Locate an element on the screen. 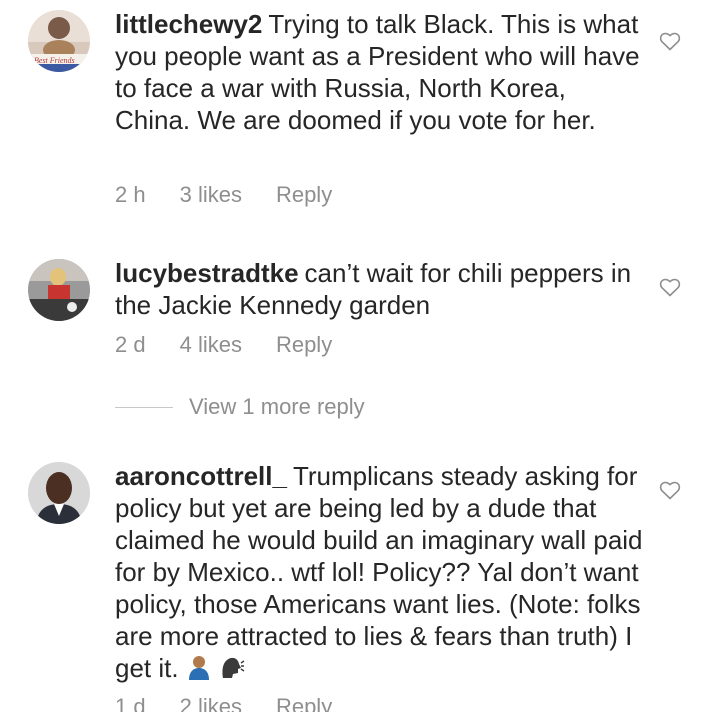 The width and height of the screenshot is (720, 720). bottom-edge is located at coordinates (360, 716).